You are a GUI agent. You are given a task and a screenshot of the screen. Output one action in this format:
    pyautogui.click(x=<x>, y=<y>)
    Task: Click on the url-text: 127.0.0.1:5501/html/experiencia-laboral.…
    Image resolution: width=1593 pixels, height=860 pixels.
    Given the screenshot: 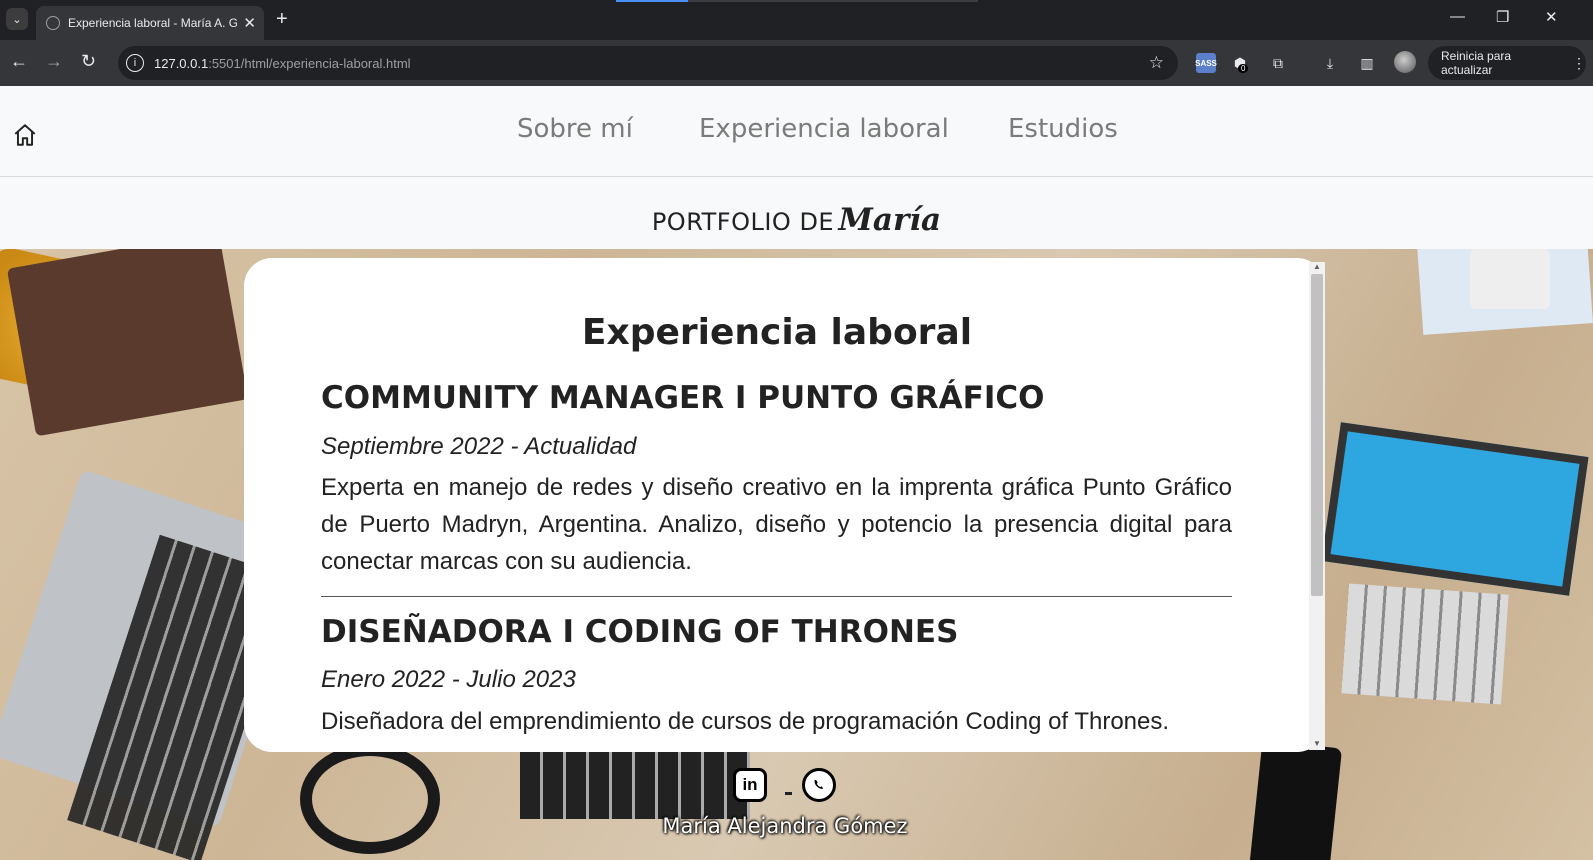 What is the action you would take?
    pyautogui.click(x=282, y=63)
    